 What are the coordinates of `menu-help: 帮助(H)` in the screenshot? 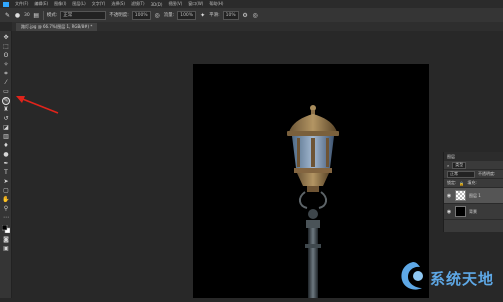 It's located at (216, 4).